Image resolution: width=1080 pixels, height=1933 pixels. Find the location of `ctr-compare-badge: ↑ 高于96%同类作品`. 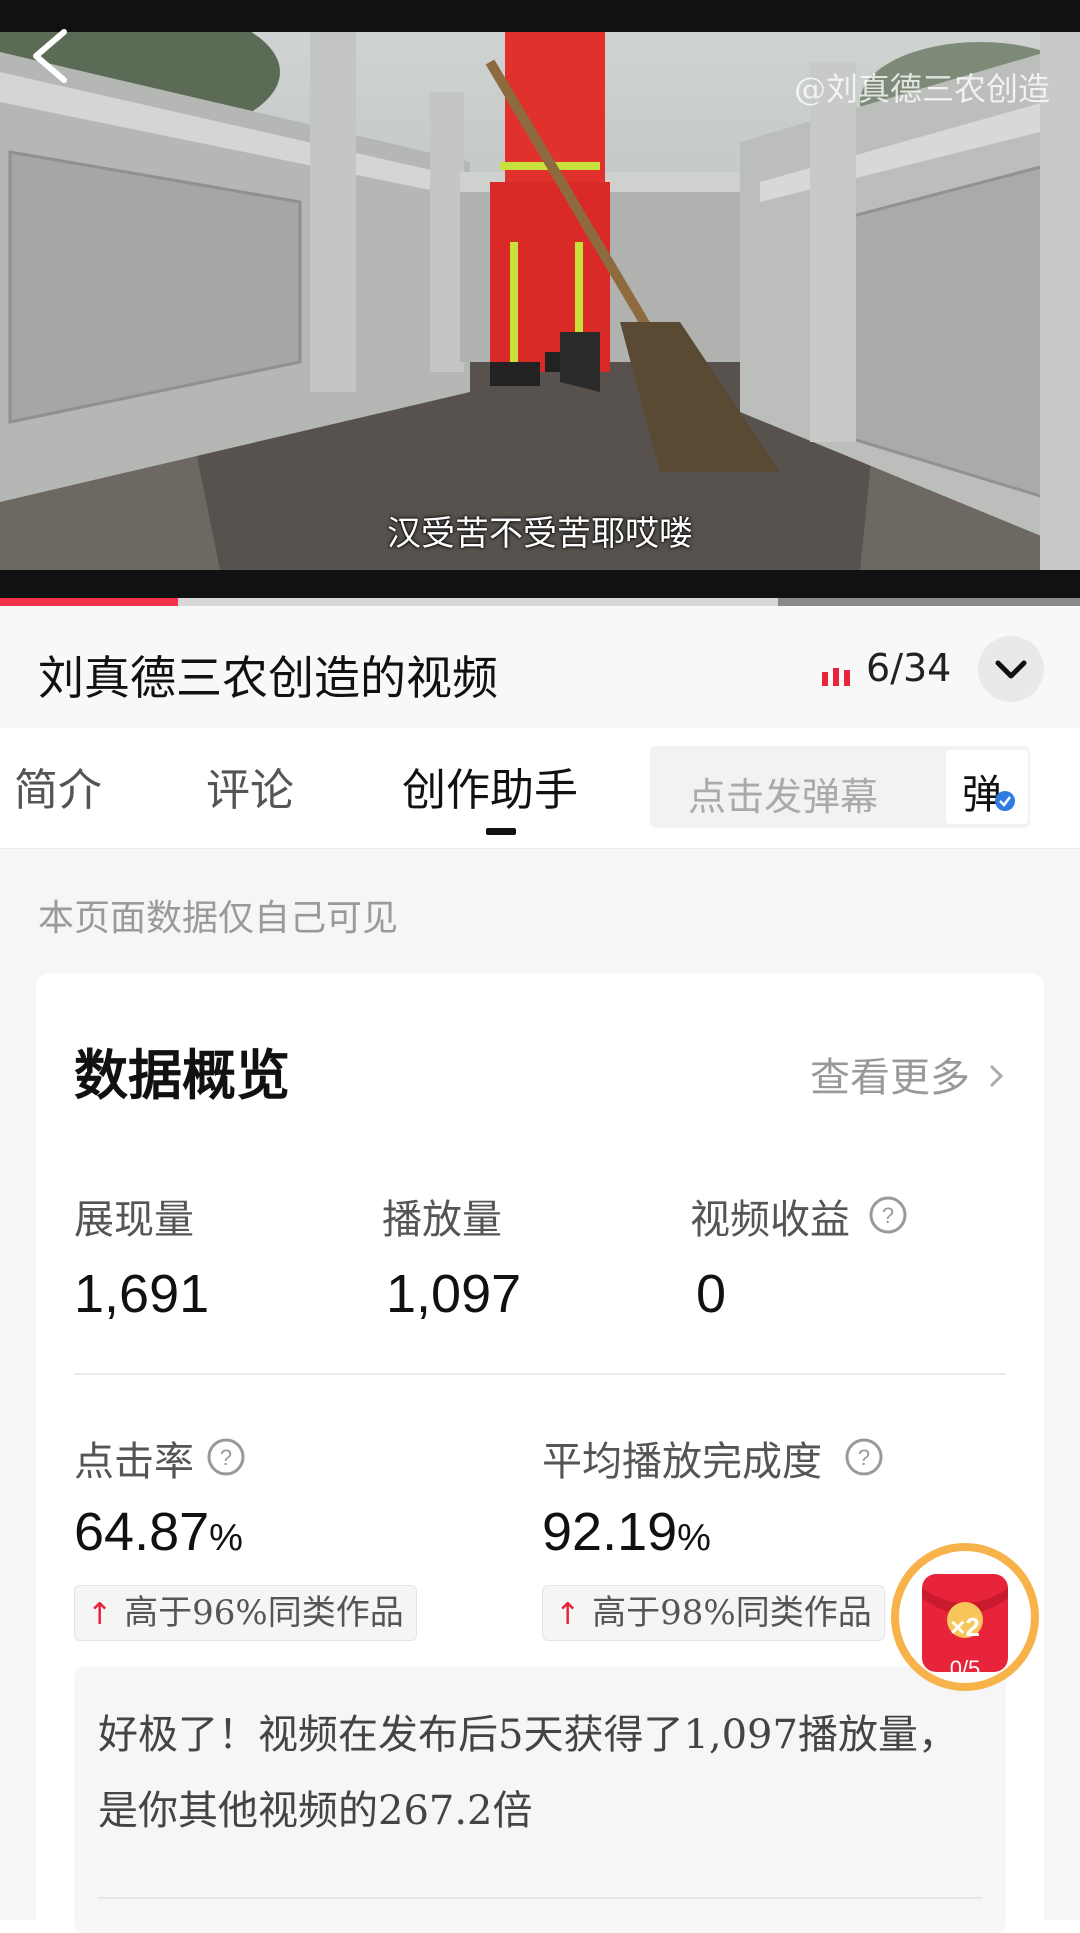

ctr-compare-badge: ↑ 高于96%同类作品 is located at coordinates (245, 1613).